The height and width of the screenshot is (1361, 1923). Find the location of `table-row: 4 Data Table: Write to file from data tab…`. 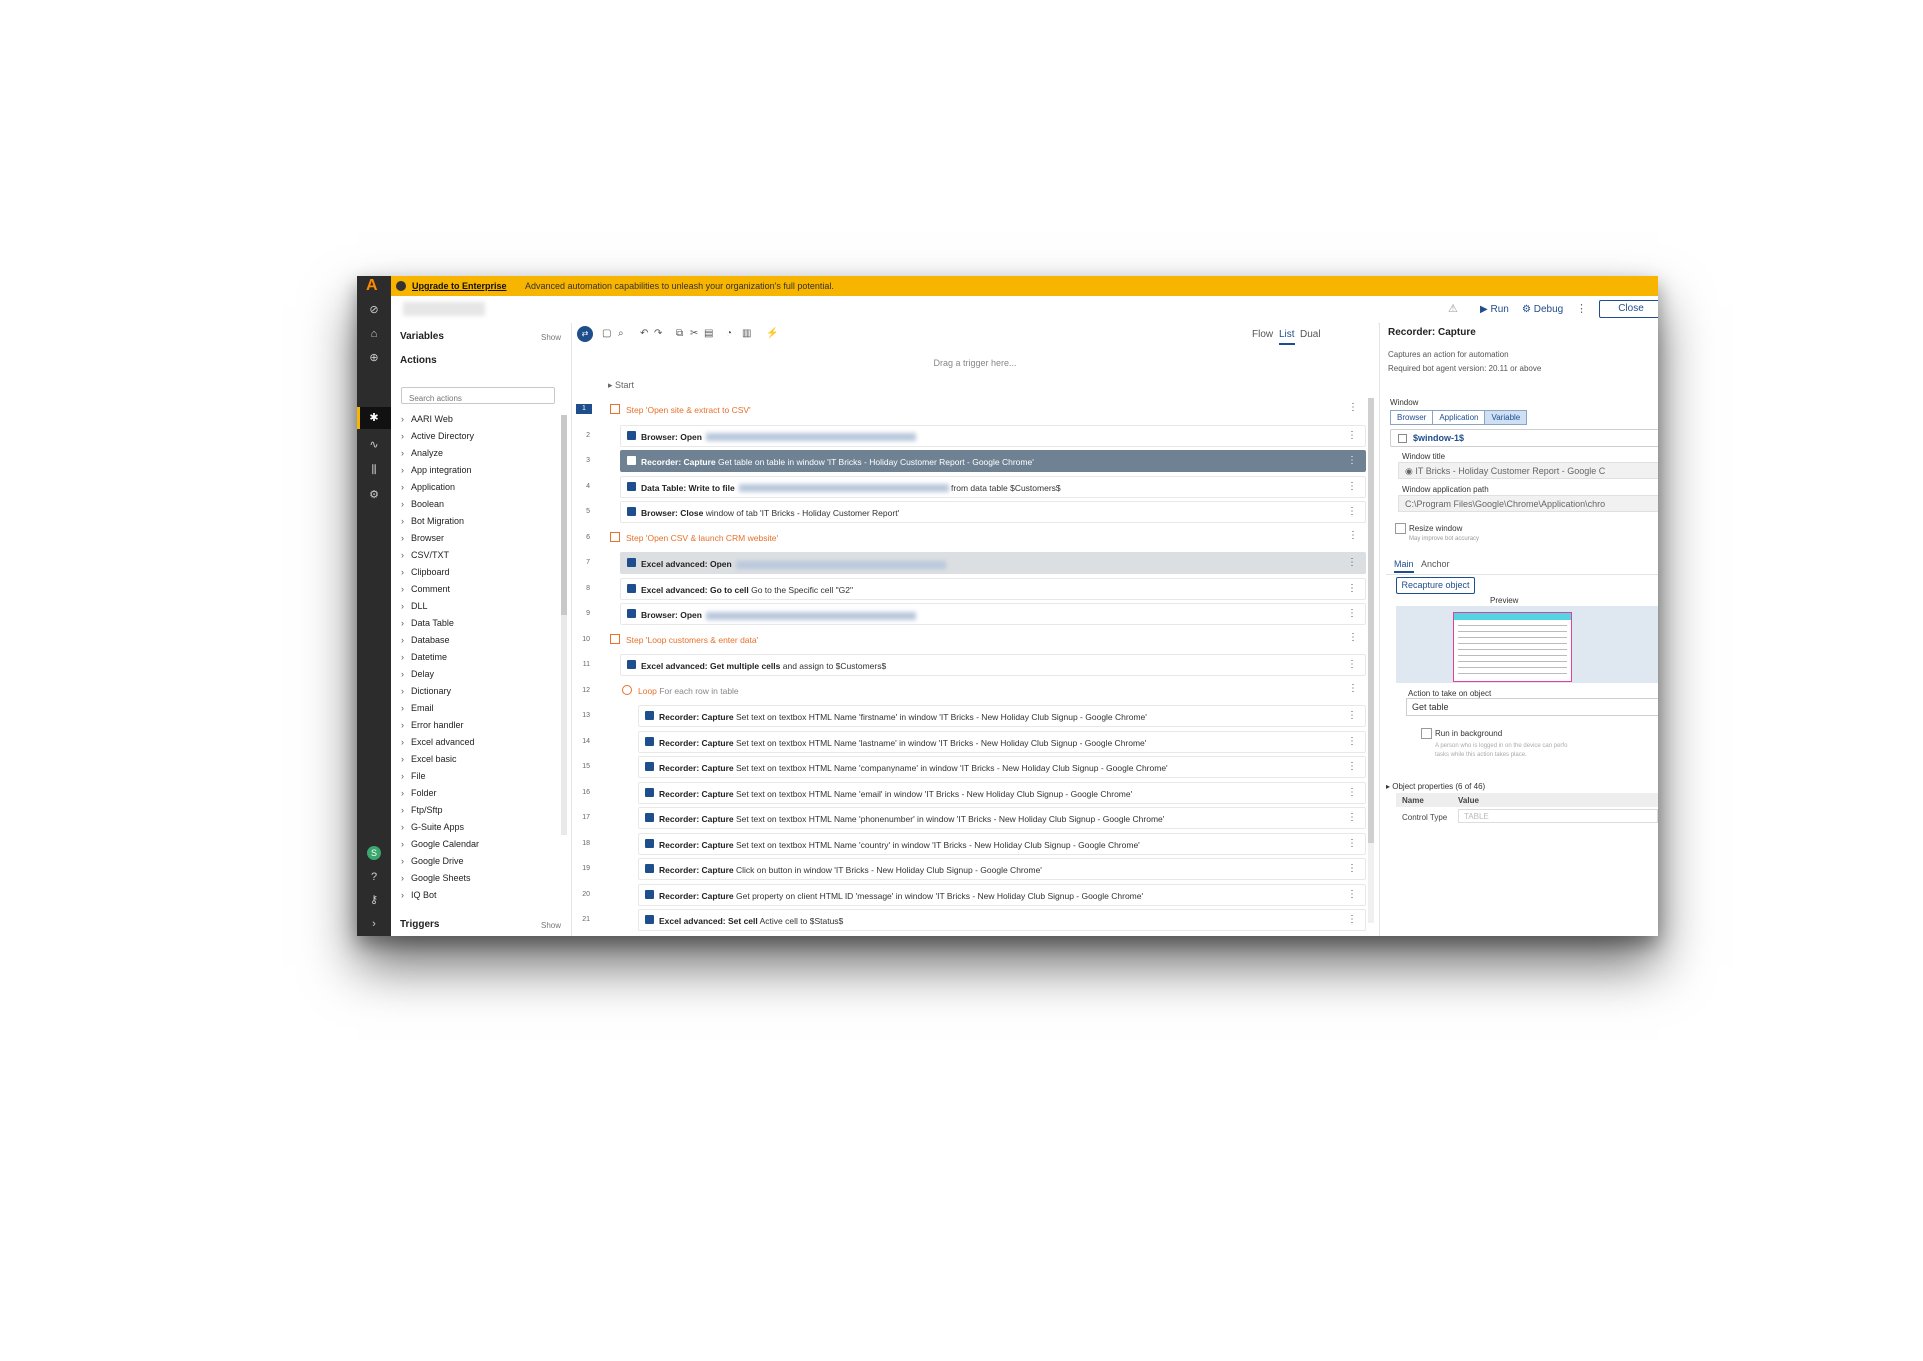

table-row: 4 Data Table: Write to file from data tab… is located at coordinates (975, 488).